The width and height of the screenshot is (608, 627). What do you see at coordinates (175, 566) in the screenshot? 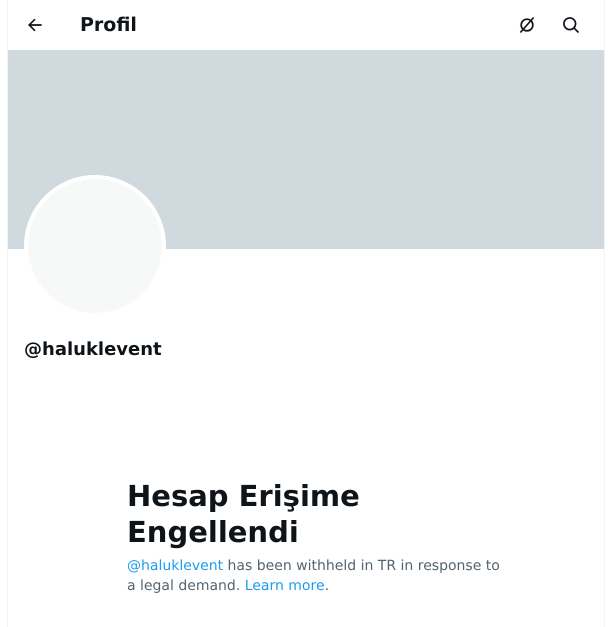
I see `text-link: @haluklevent` at bounding box center [175, 566].